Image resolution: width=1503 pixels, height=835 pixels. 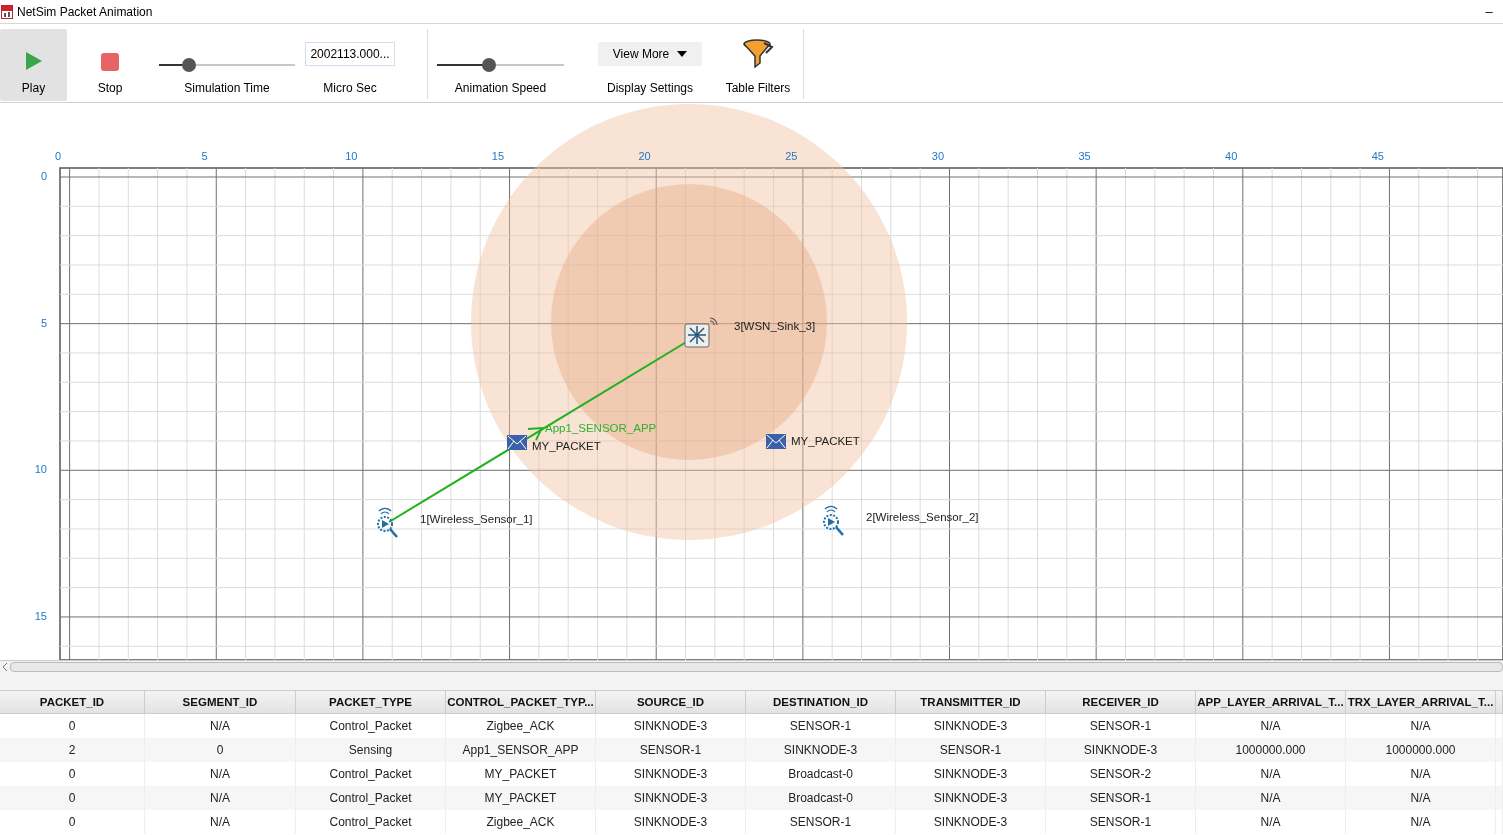 What do you see at coordinates (791, 156) in the screenshot?
I see `axis-label: 25` at bounding box center [791, 156].